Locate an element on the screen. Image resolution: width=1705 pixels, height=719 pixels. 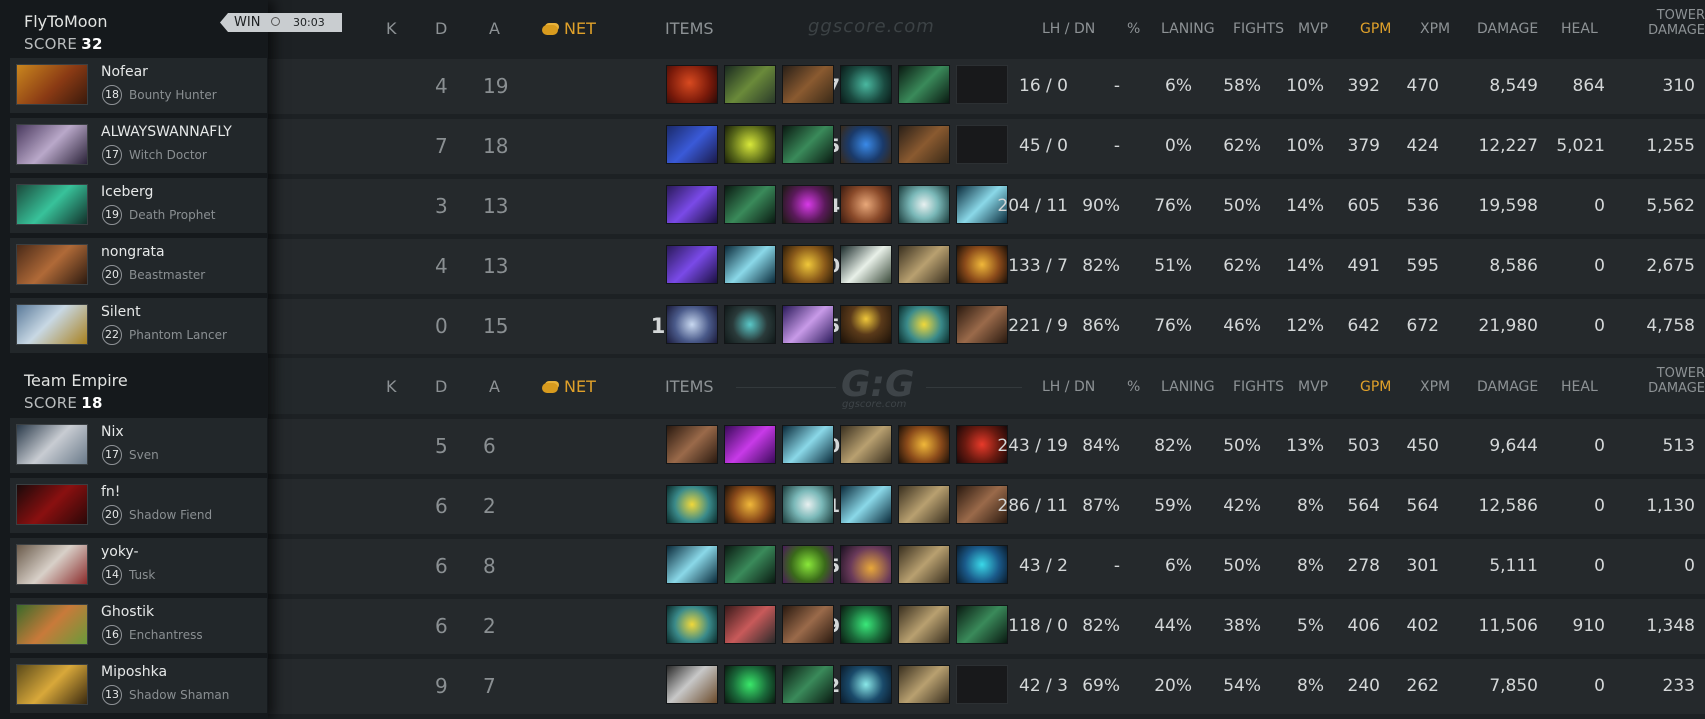
xpm: 564 is located at coordinates (1422, 506).